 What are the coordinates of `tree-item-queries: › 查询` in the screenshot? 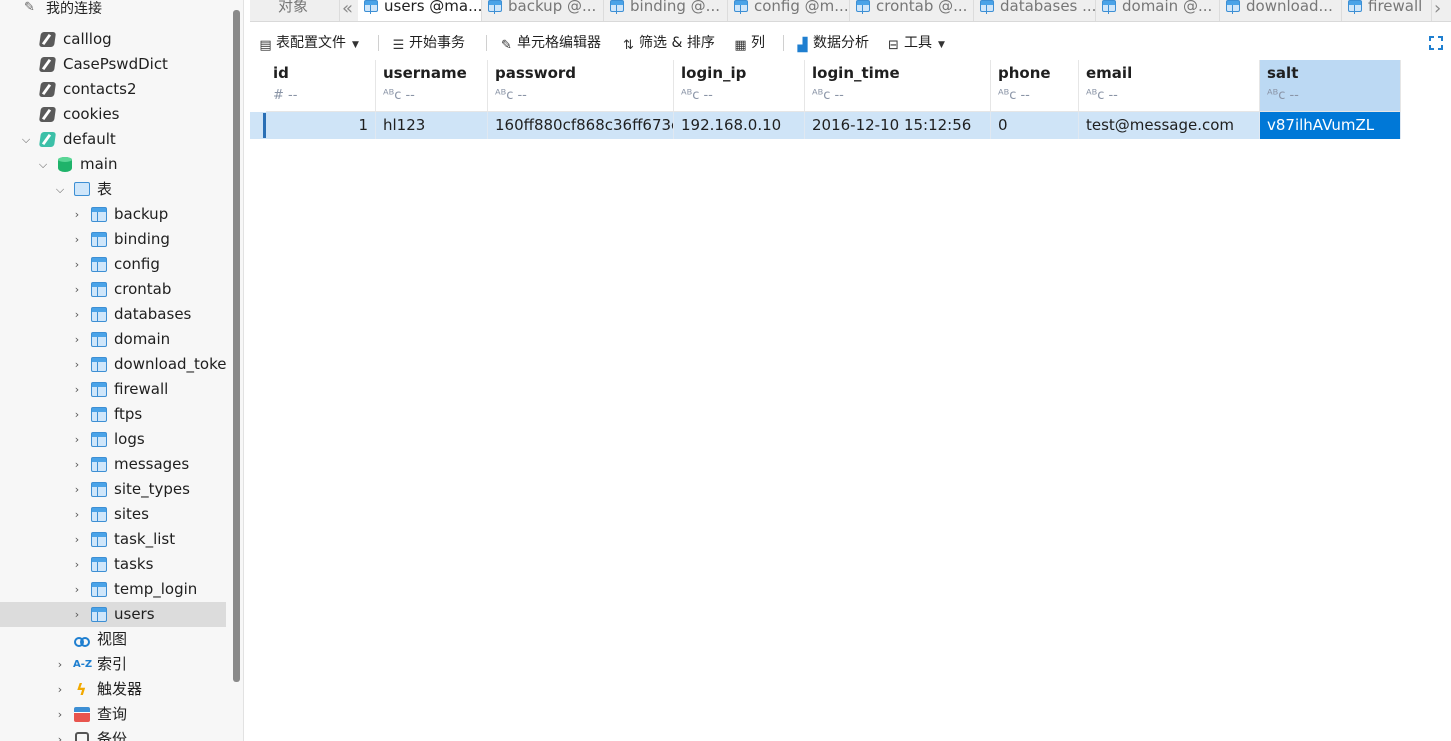 It's located at (113, 714).